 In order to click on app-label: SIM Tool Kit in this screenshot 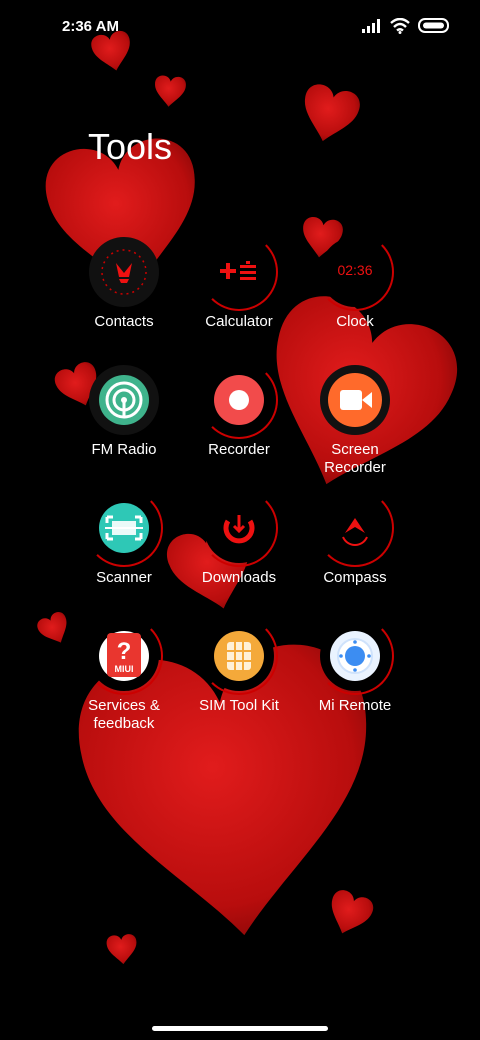, I will do `click(239, 705)`.